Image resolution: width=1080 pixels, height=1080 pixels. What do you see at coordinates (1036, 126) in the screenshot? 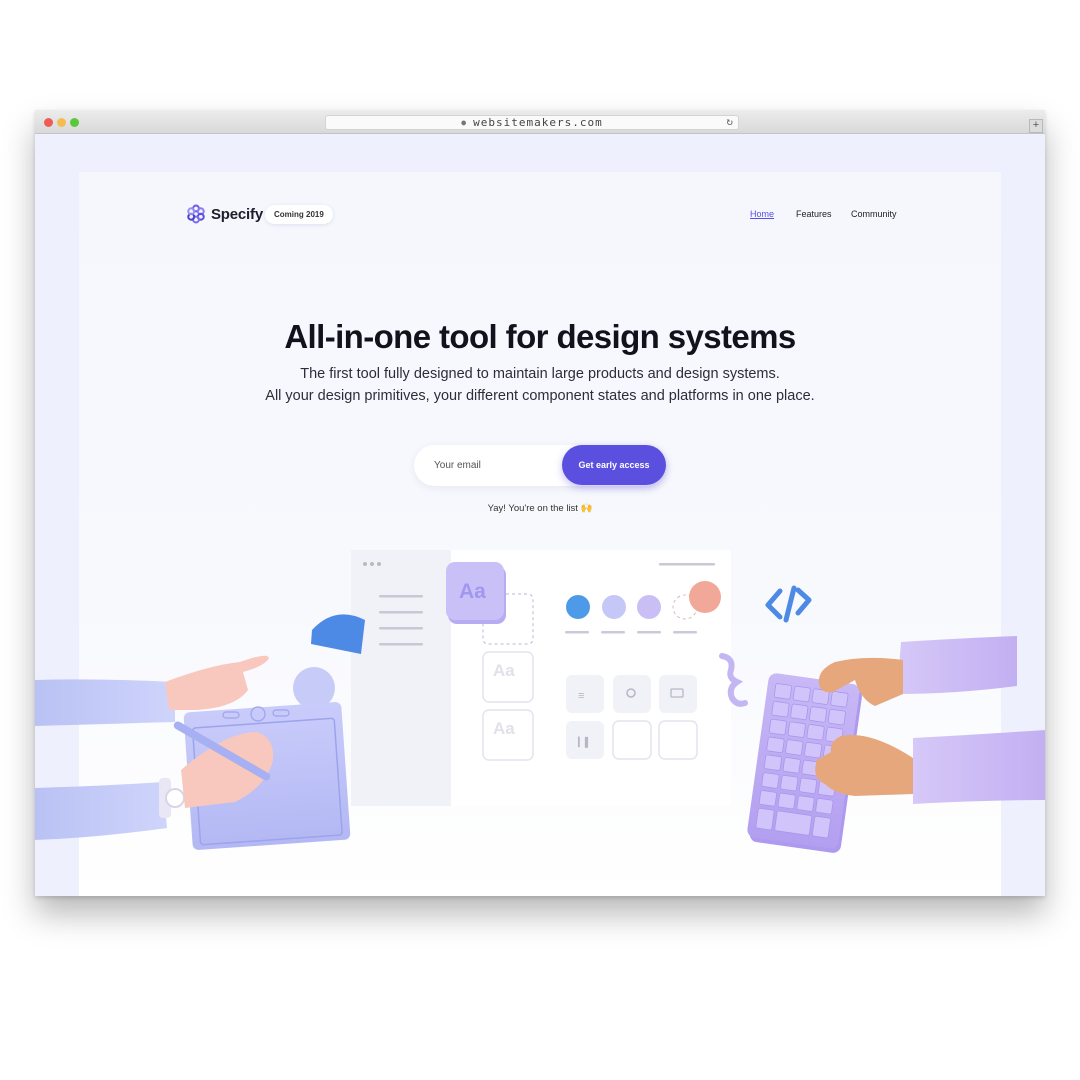
I see `new-tab-button: +` at bounding box center [1036, 126].